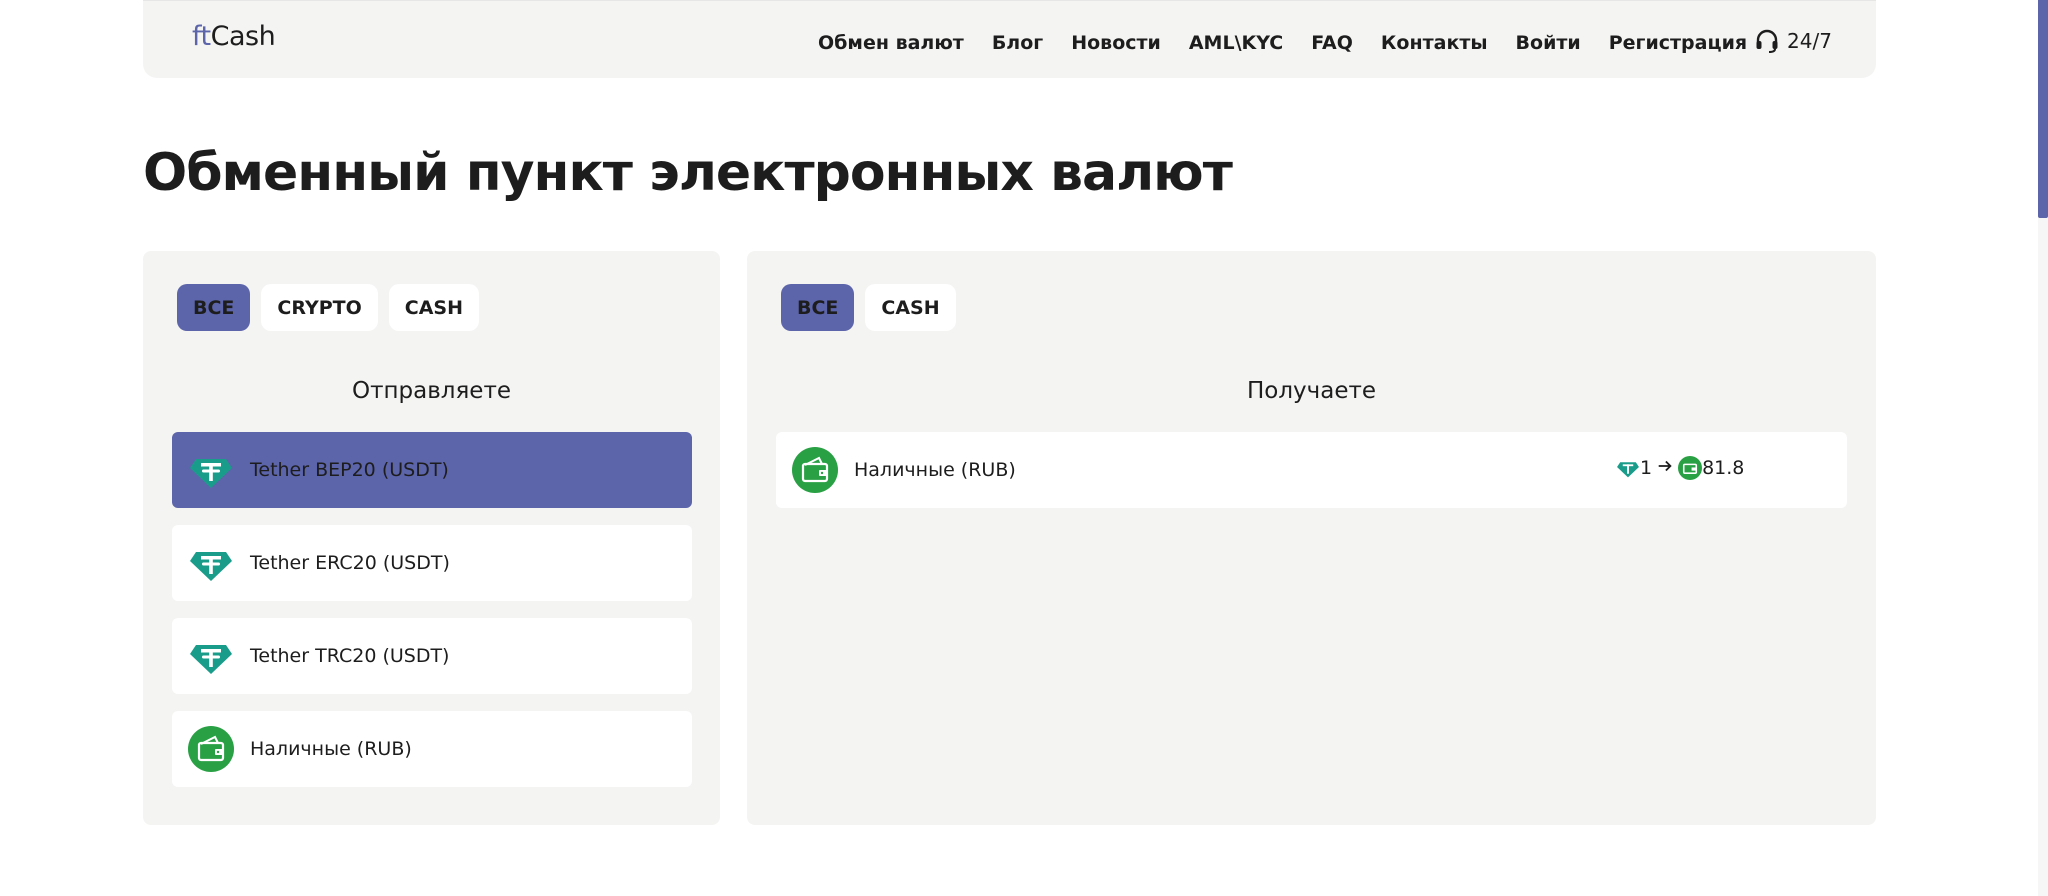 The width and height of the screenshot is (2048, 896). I want to click on receive-item-label: Наличные (RUB), so click(935, 470).